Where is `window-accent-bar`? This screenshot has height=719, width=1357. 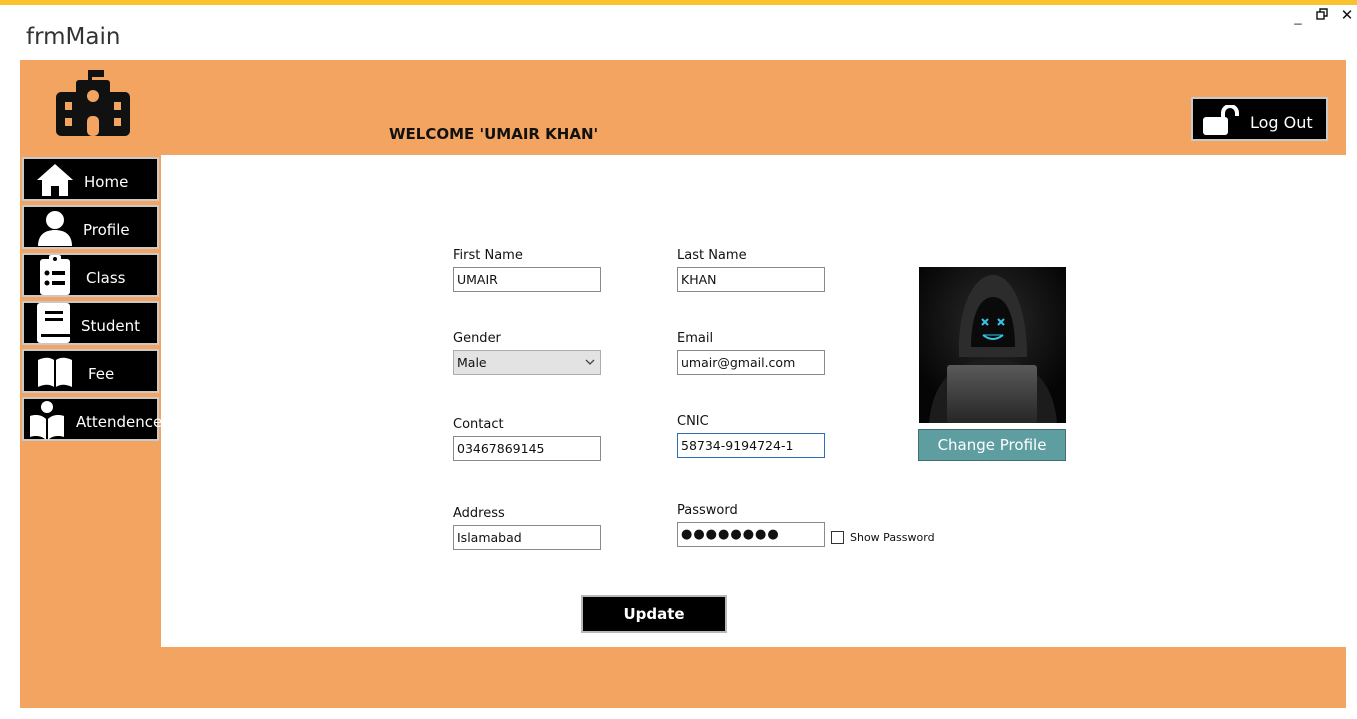 window-accent-bar is located at coordinates (678, 2).